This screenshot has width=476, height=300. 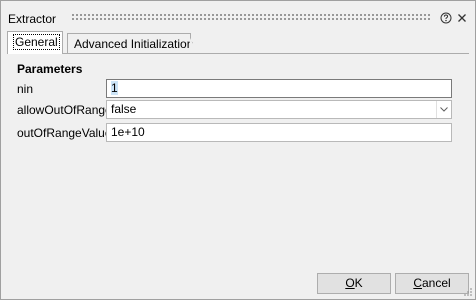 What do you see at coordinates (32, 19) in the screenshot?
I see `window-title: Extractor` at bounding box center [32, 19].